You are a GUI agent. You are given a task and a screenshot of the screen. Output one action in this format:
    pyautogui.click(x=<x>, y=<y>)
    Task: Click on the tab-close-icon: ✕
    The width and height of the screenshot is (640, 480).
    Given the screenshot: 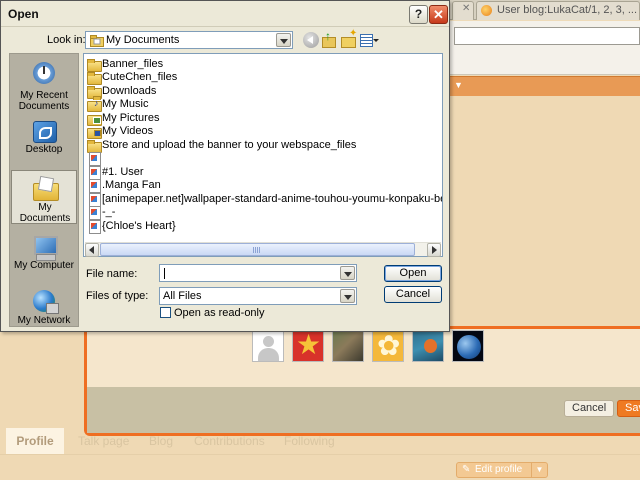 What is the action you would take?
    pyautogui.click(x=466, y=8)
    